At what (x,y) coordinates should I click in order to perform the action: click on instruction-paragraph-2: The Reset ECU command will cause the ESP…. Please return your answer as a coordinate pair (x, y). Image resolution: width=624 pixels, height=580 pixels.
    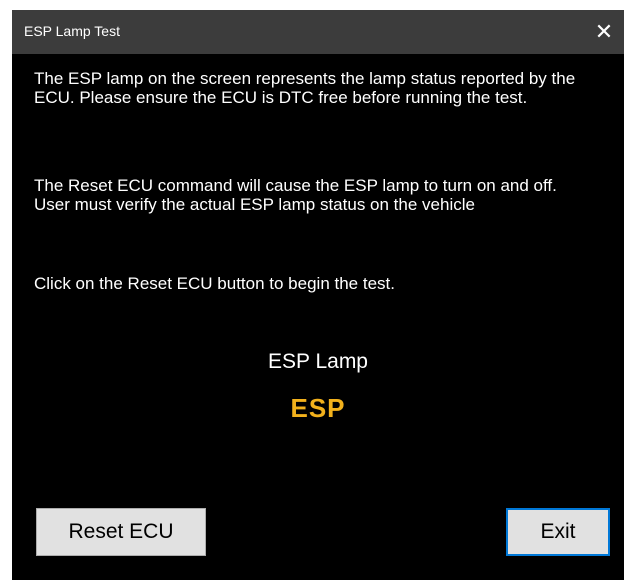
    Looking at the image, I should click on (295, 195).